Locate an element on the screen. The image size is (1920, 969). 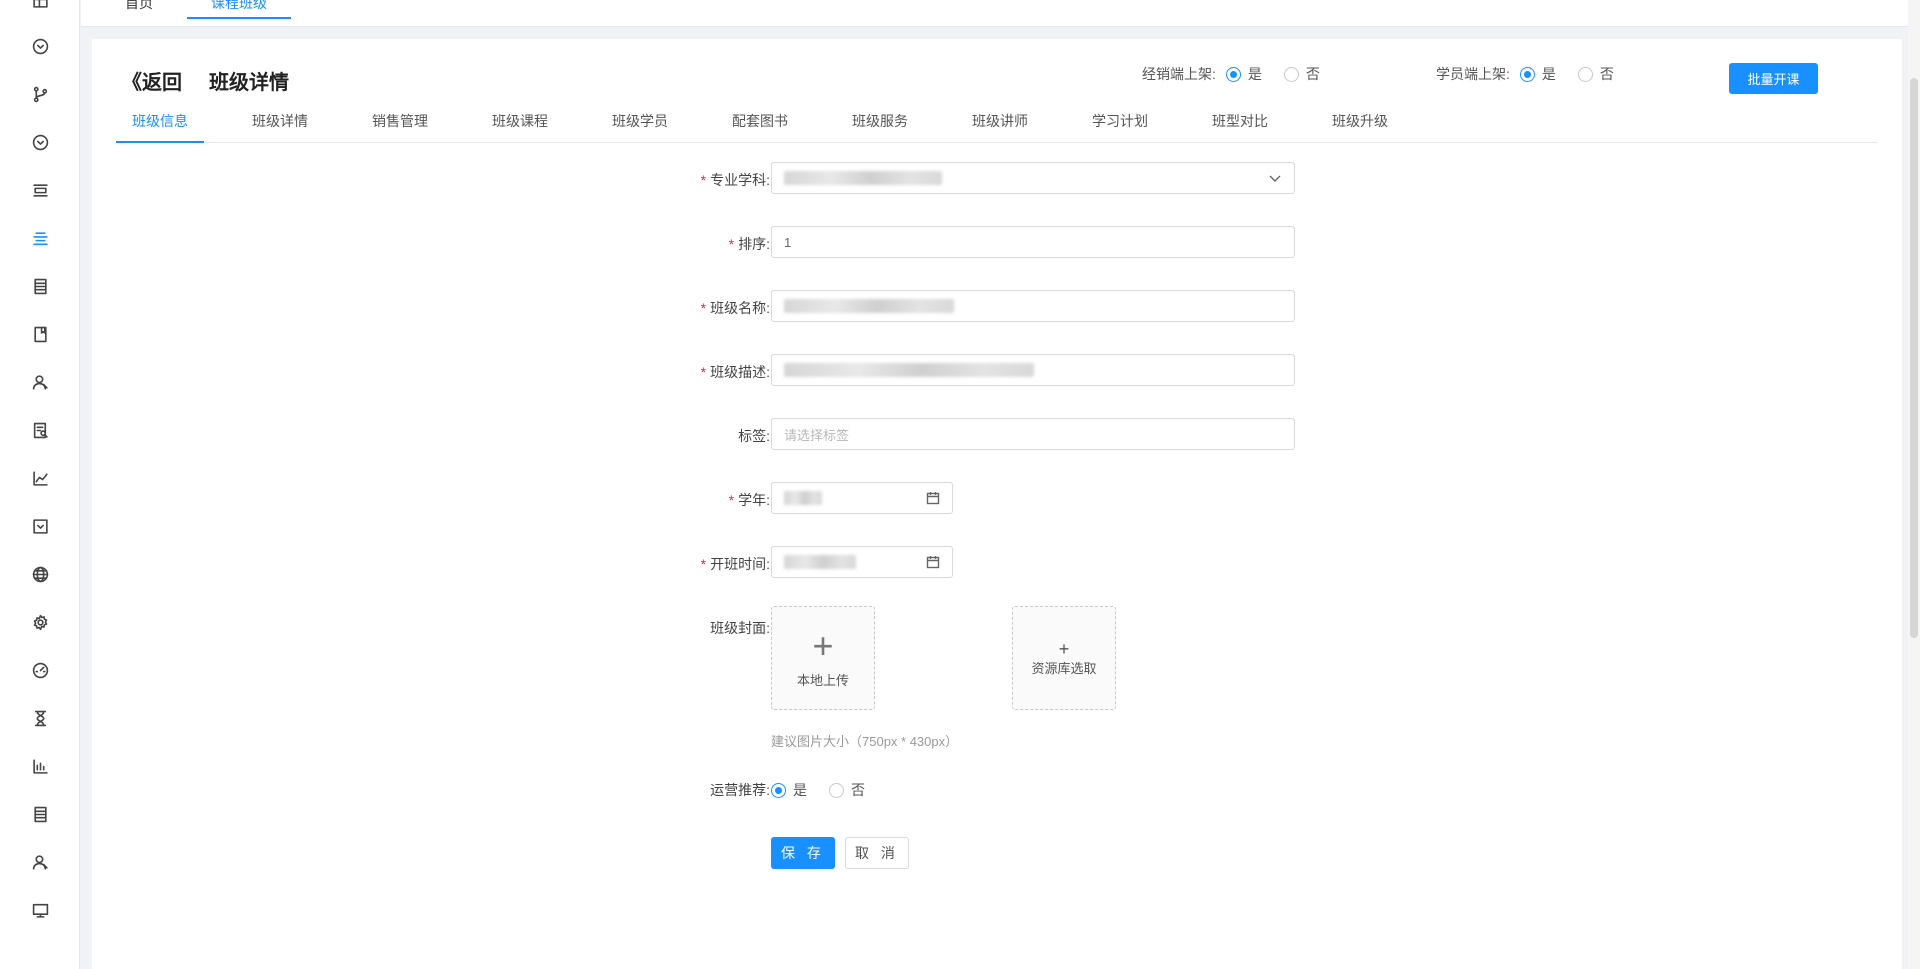
order-label: * 排序: is located at coordinates (749, 244).